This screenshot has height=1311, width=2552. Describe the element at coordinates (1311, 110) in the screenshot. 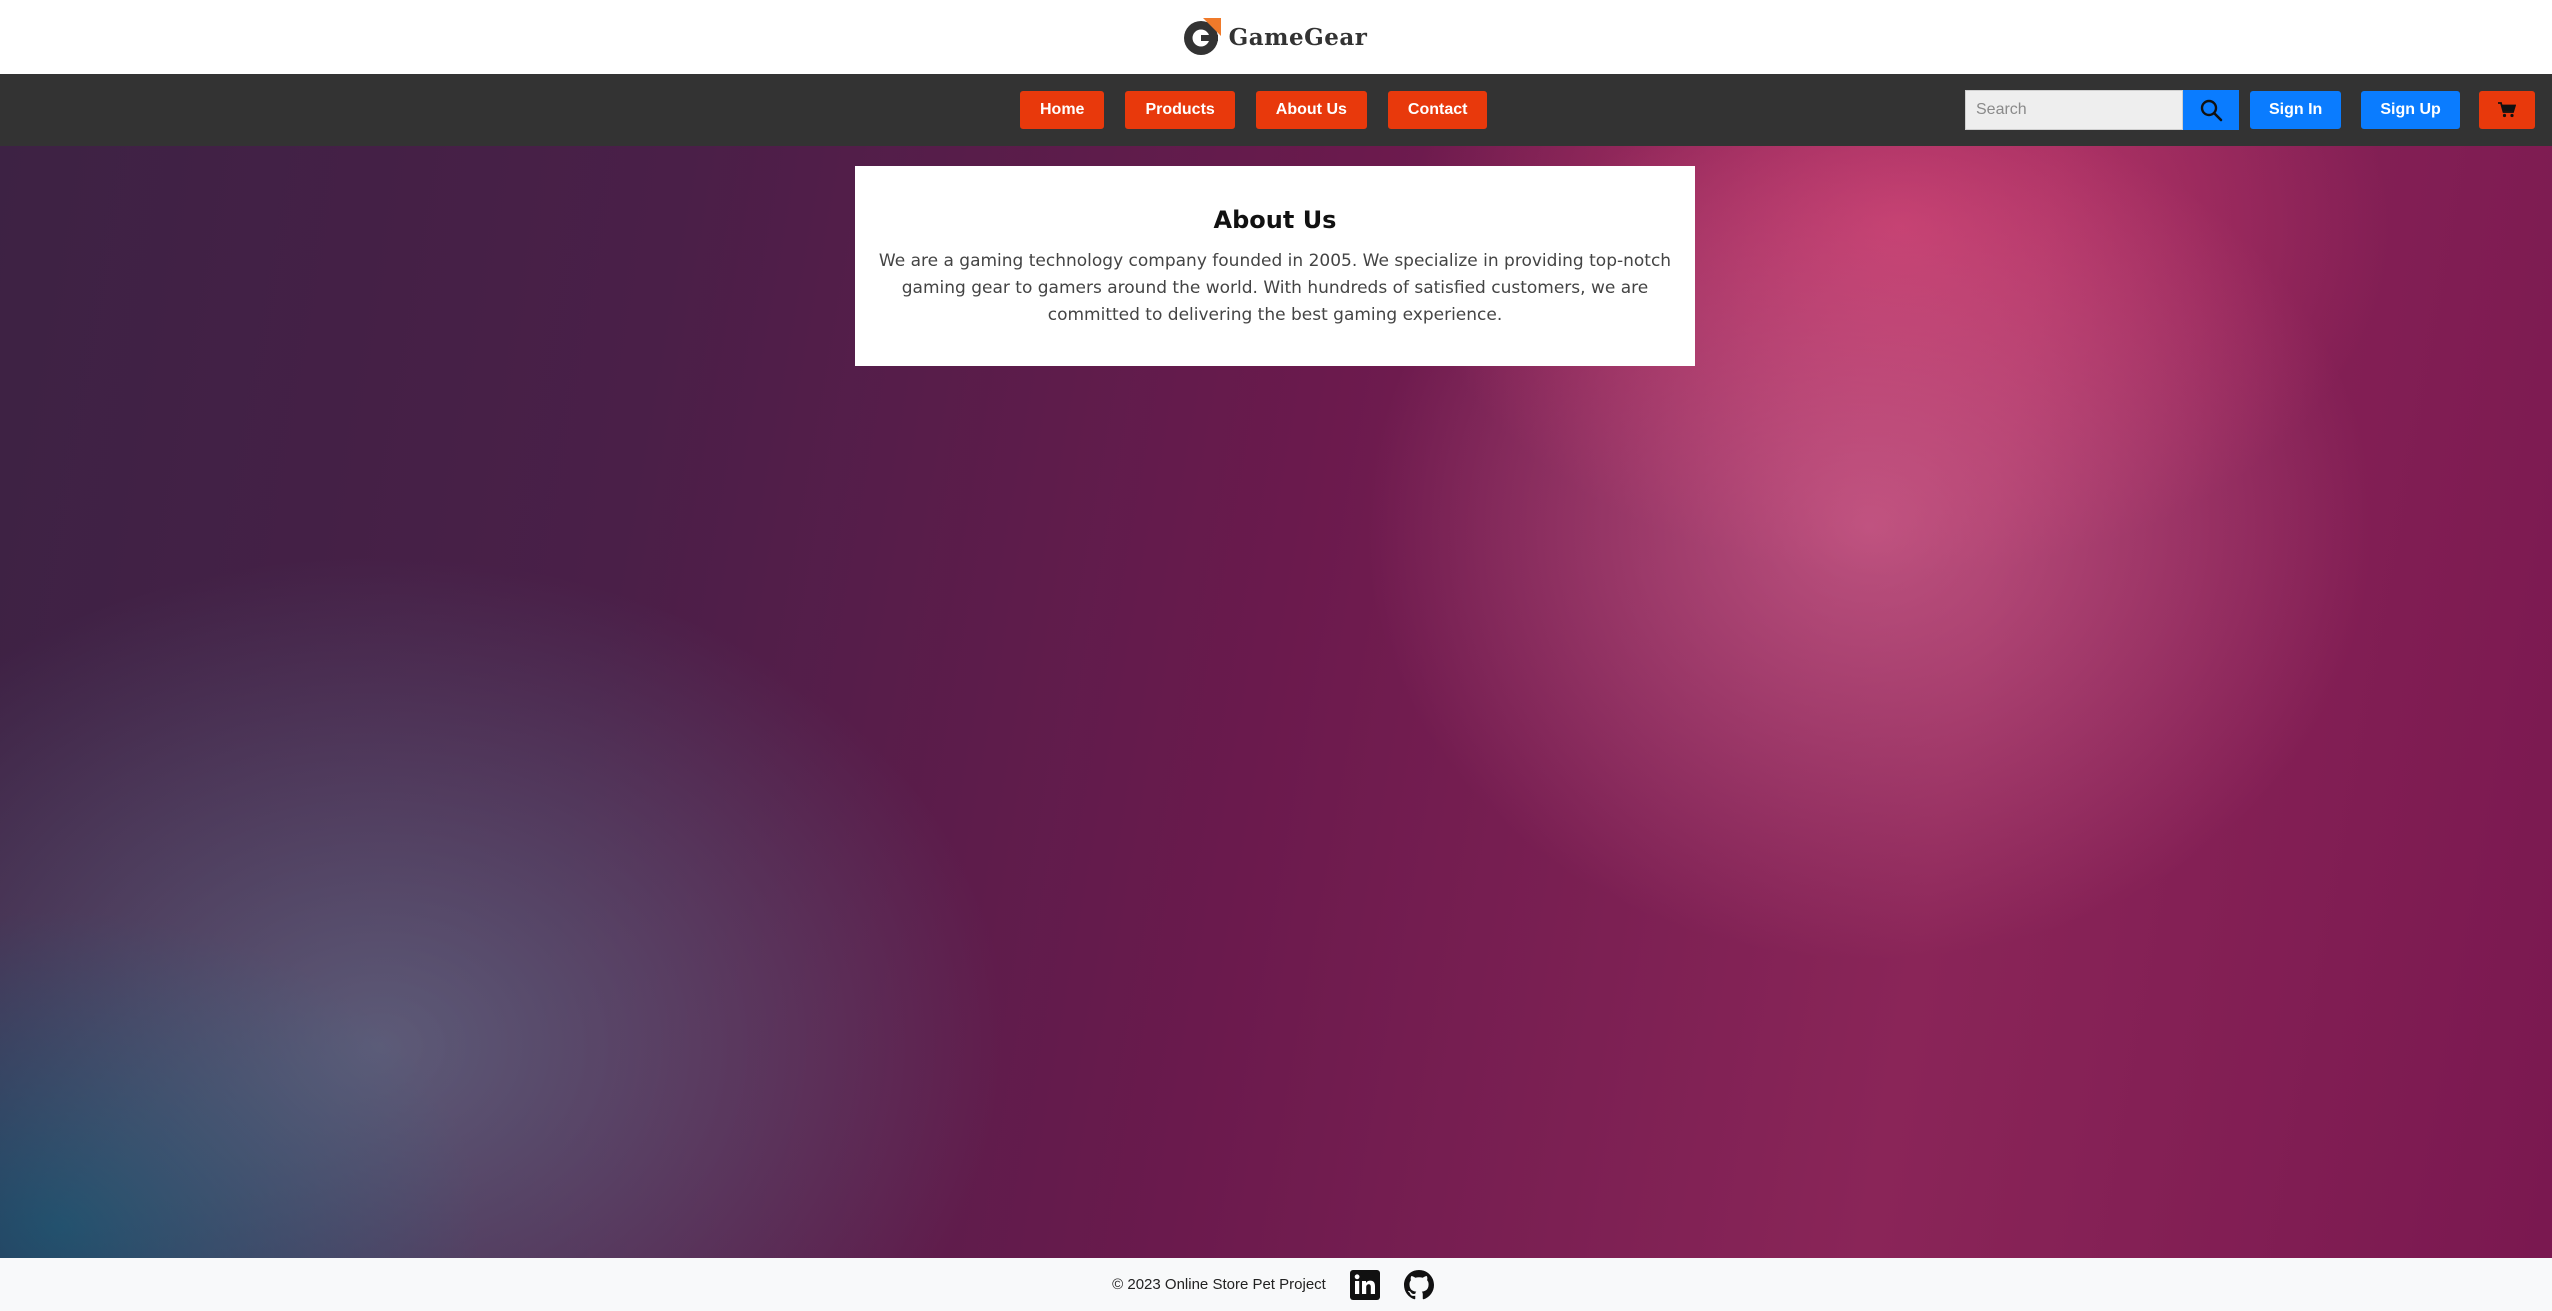

I see `nav-about-button: About Us` at that location.